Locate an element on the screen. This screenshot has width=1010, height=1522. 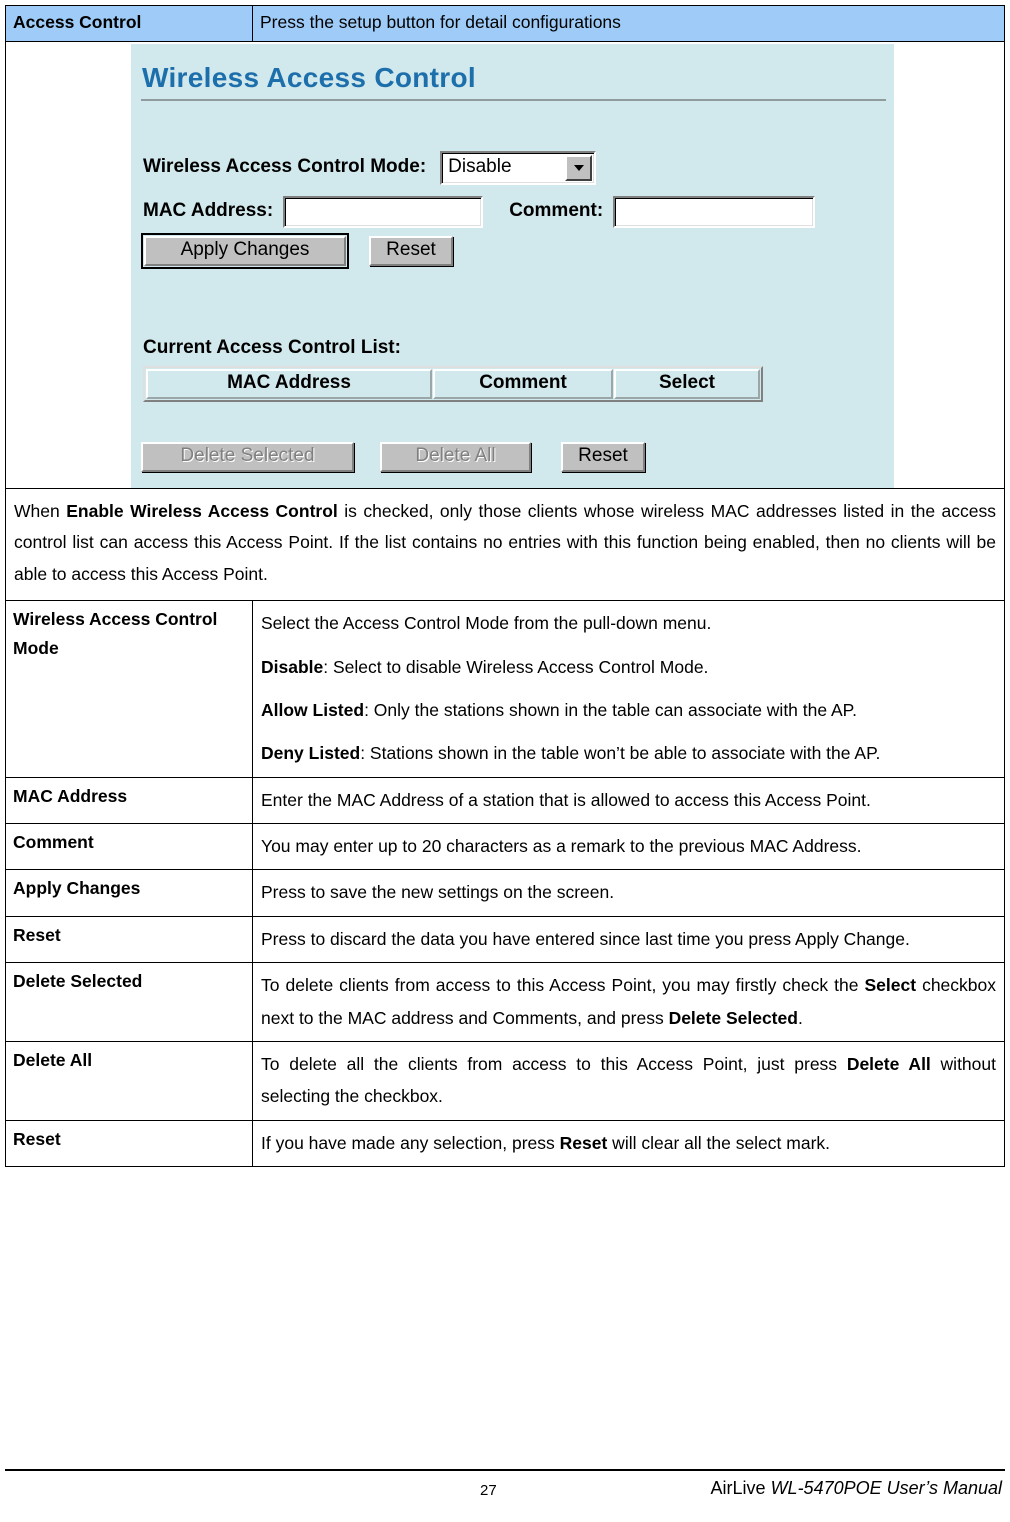
row-label-wireless-access-control-mode: Wireless Access Control Mode is located at coordinates (129, 689).